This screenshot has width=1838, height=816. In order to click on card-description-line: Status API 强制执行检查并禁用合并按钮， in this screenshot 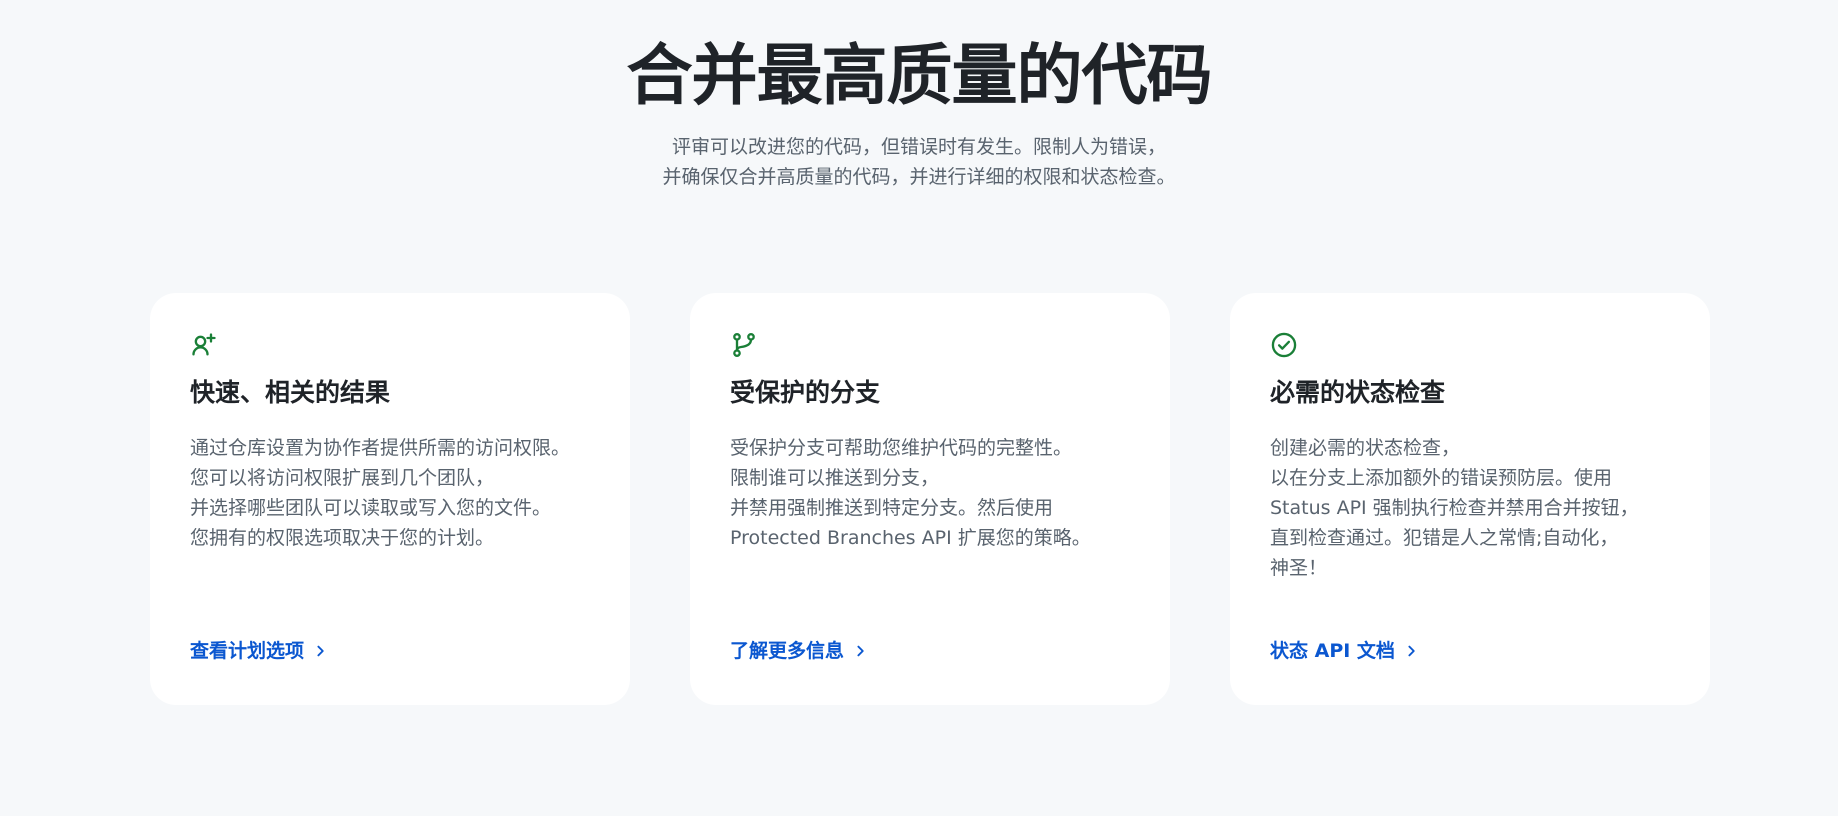, I will do `click(1454, 508)`.